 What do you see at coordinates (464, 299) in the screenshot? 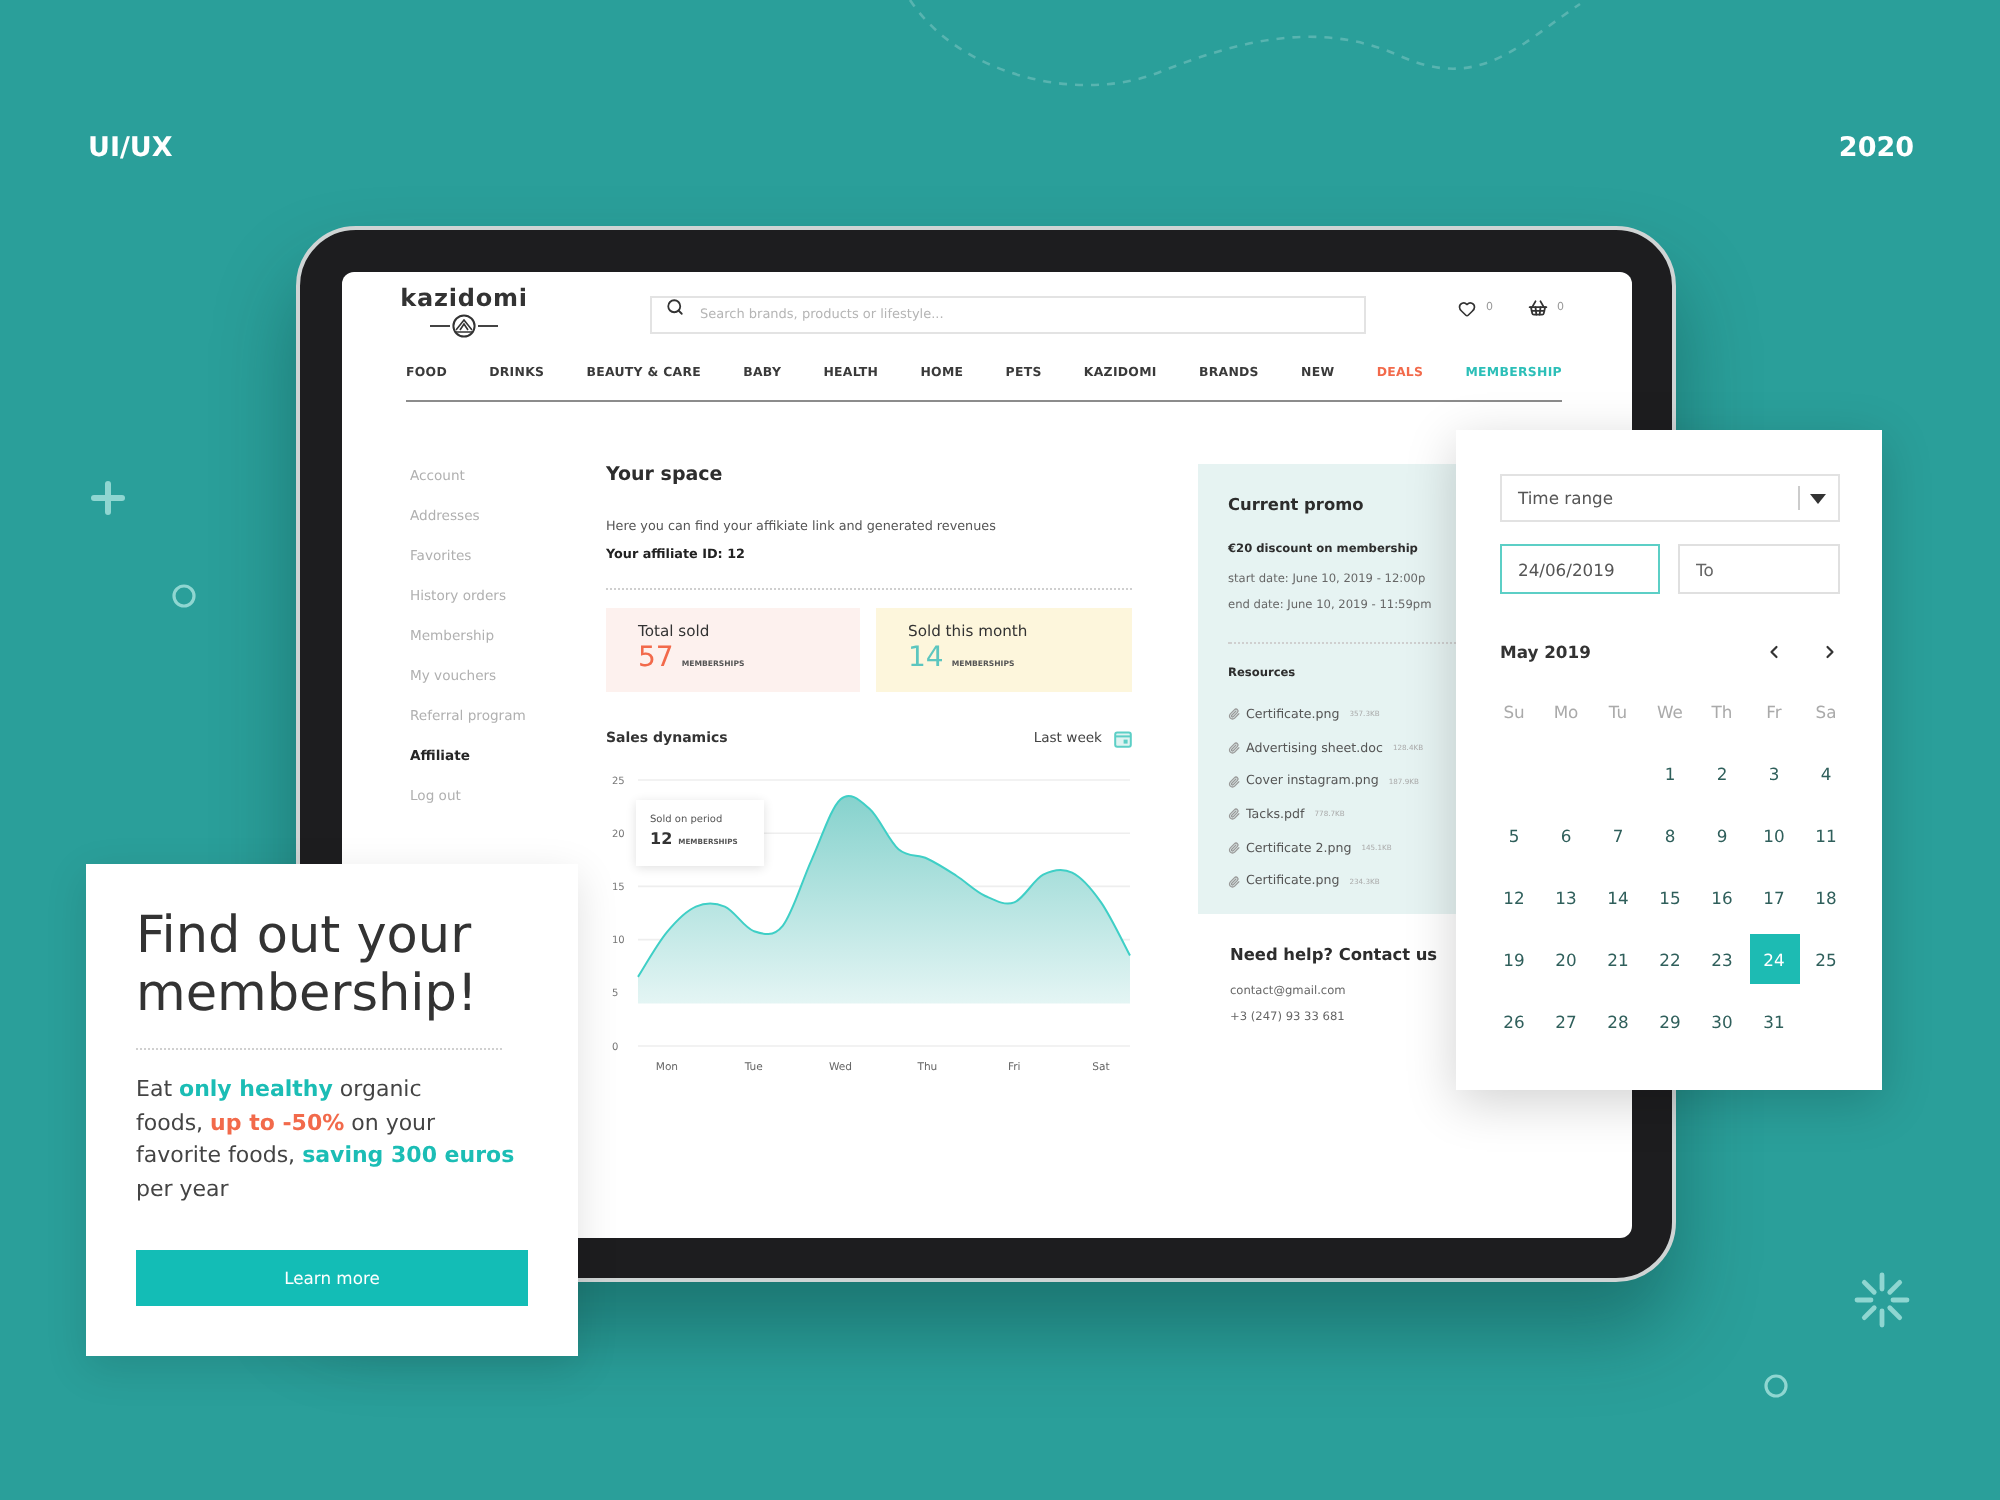
I see `logo-wordmark: kazidomi` at bounding box center [464, 299].